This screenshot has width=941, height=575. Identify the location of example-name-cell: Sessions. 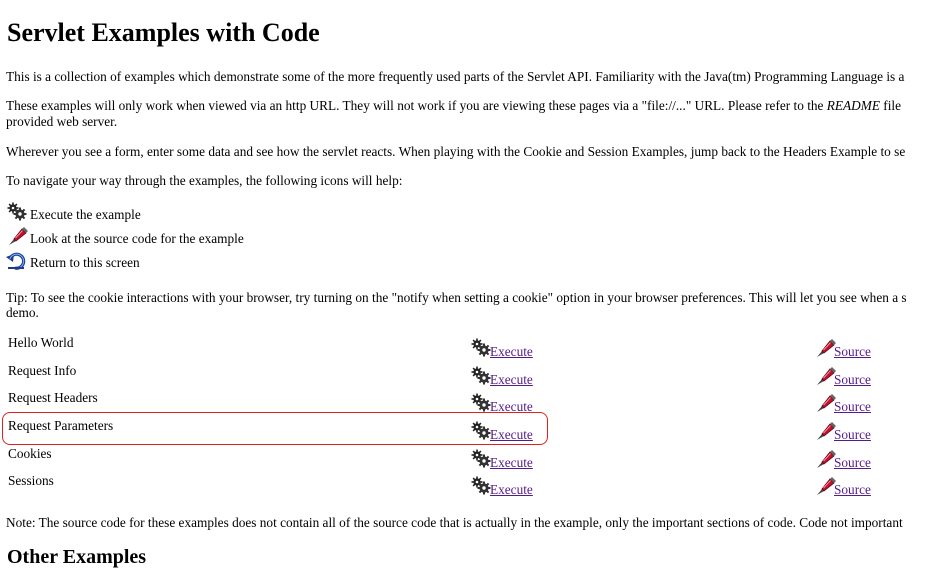
(238, 486).